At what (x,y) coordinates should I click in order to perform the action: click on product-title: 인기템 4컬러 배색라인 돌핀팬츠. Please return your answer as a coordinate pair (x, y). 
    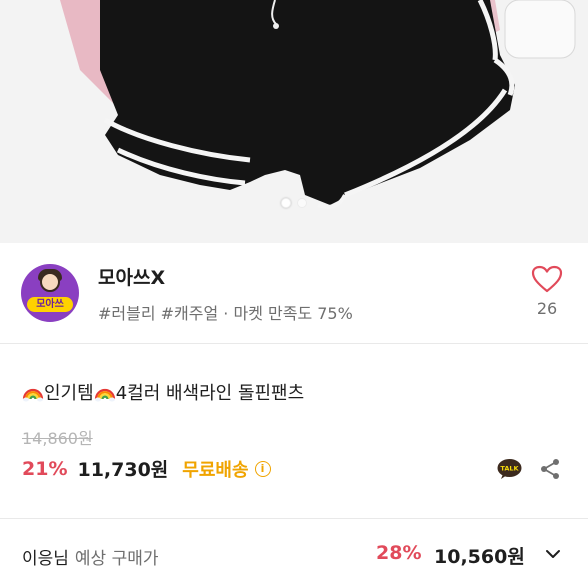
    Looking at the image, I should click on (163, 392).